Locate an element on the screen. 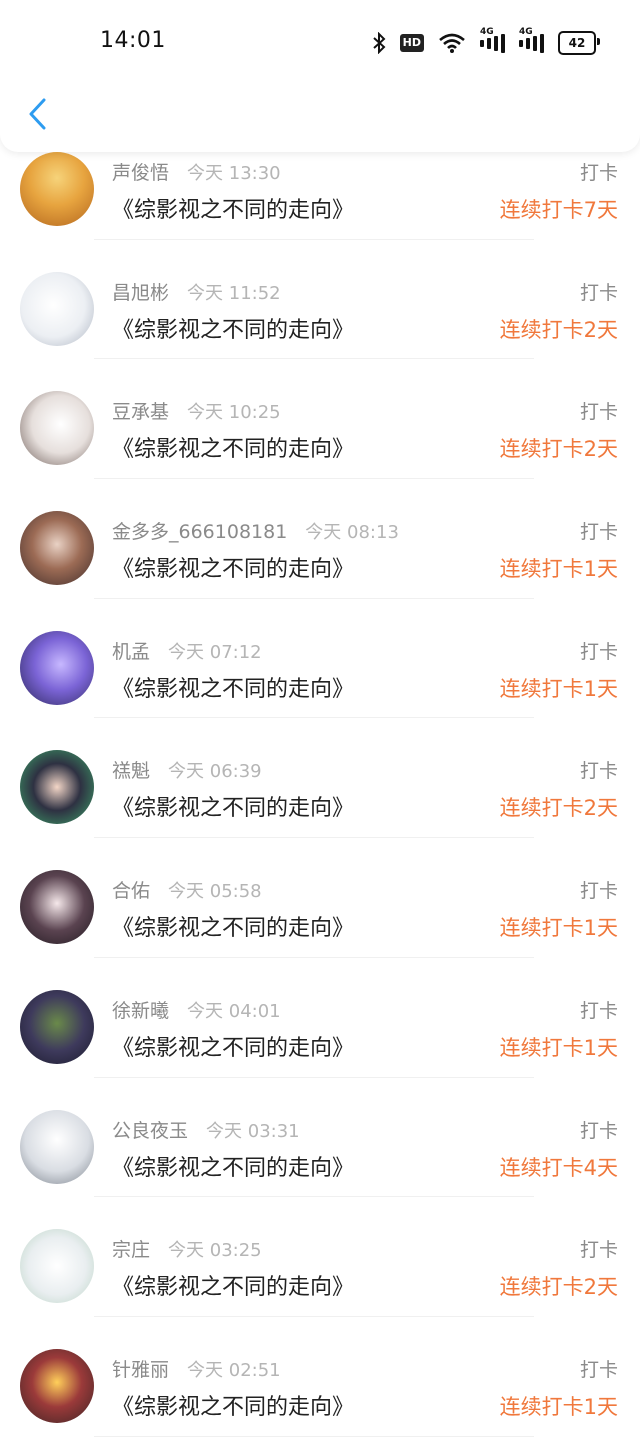  user-name: 豆承基 今天 10:25 is located at coordinates (196, 410).